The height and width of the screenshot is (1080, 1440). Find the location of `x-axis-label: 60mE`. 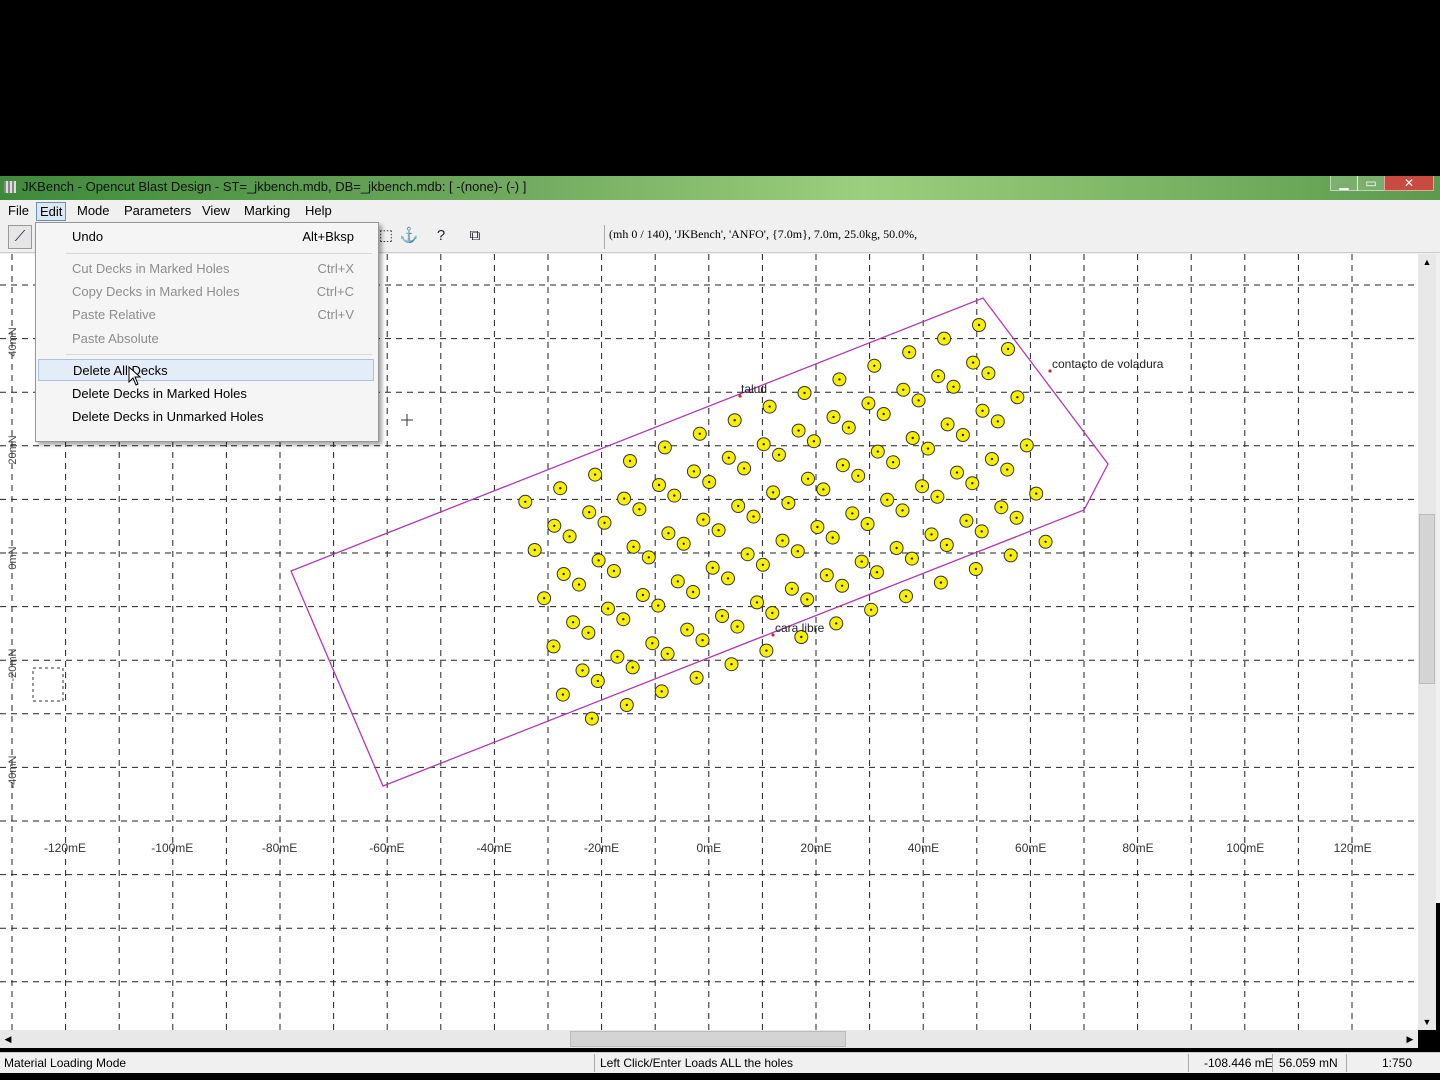

x-axis-label: 60mE is located at coordinates (1030, 848).